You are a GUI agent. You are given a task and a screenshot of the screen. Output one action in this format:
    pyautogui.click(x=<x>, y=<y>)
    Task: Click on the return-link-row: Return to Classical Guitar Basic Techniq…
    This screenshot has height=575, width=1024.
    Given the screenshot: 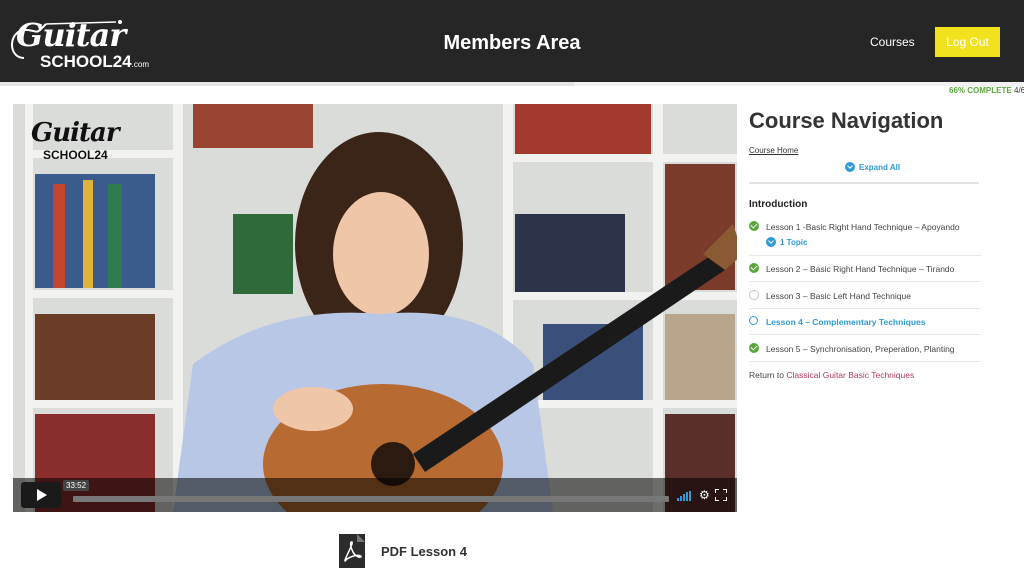 What is the action you would take?
    pyautogui.click(x=831, y=375)
    